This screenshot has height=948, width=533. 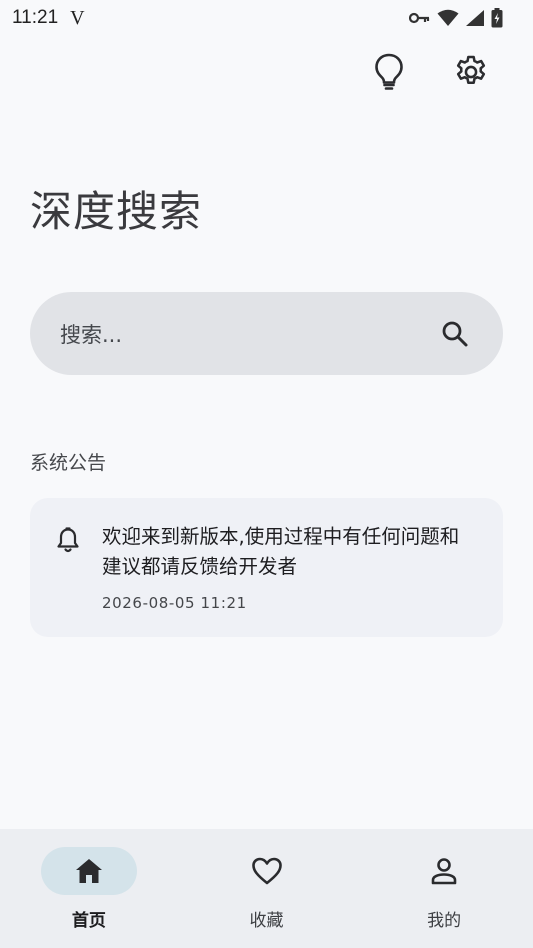 I want to click on nav-item-home: 首页, so click(x=89, y=888).